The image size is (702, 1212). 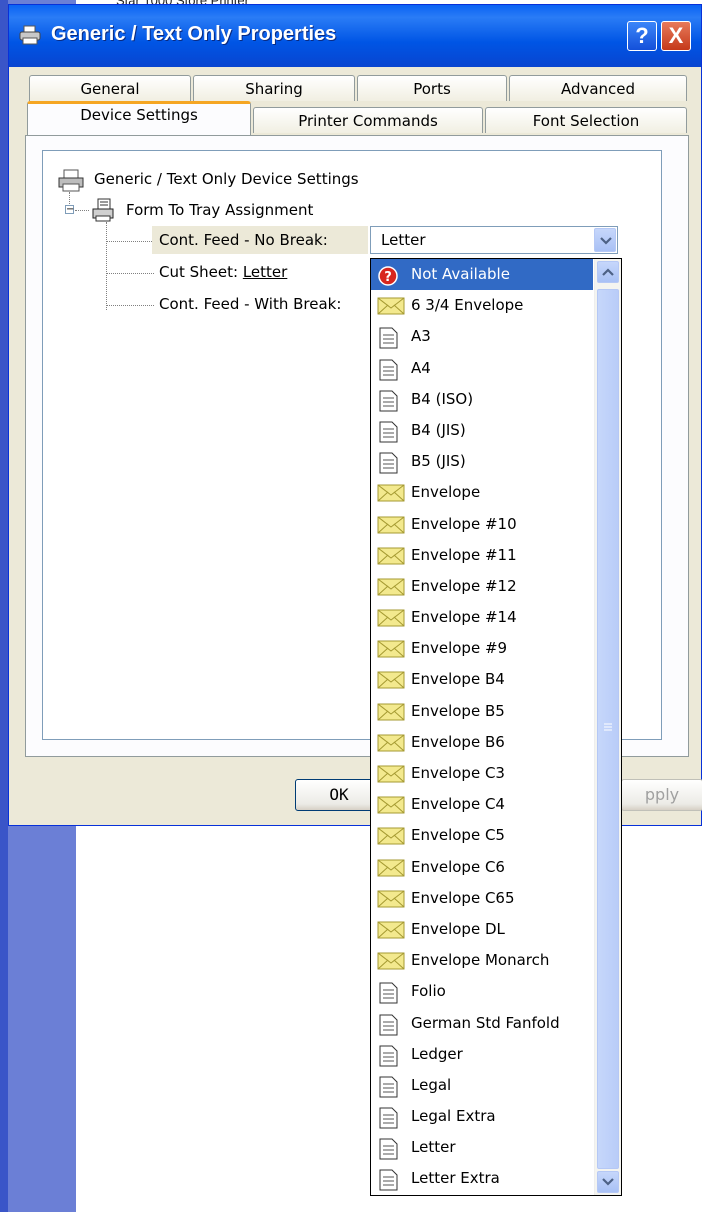 I want to click on dropdown-item: Envelope C6, so click(x=482, y=867).